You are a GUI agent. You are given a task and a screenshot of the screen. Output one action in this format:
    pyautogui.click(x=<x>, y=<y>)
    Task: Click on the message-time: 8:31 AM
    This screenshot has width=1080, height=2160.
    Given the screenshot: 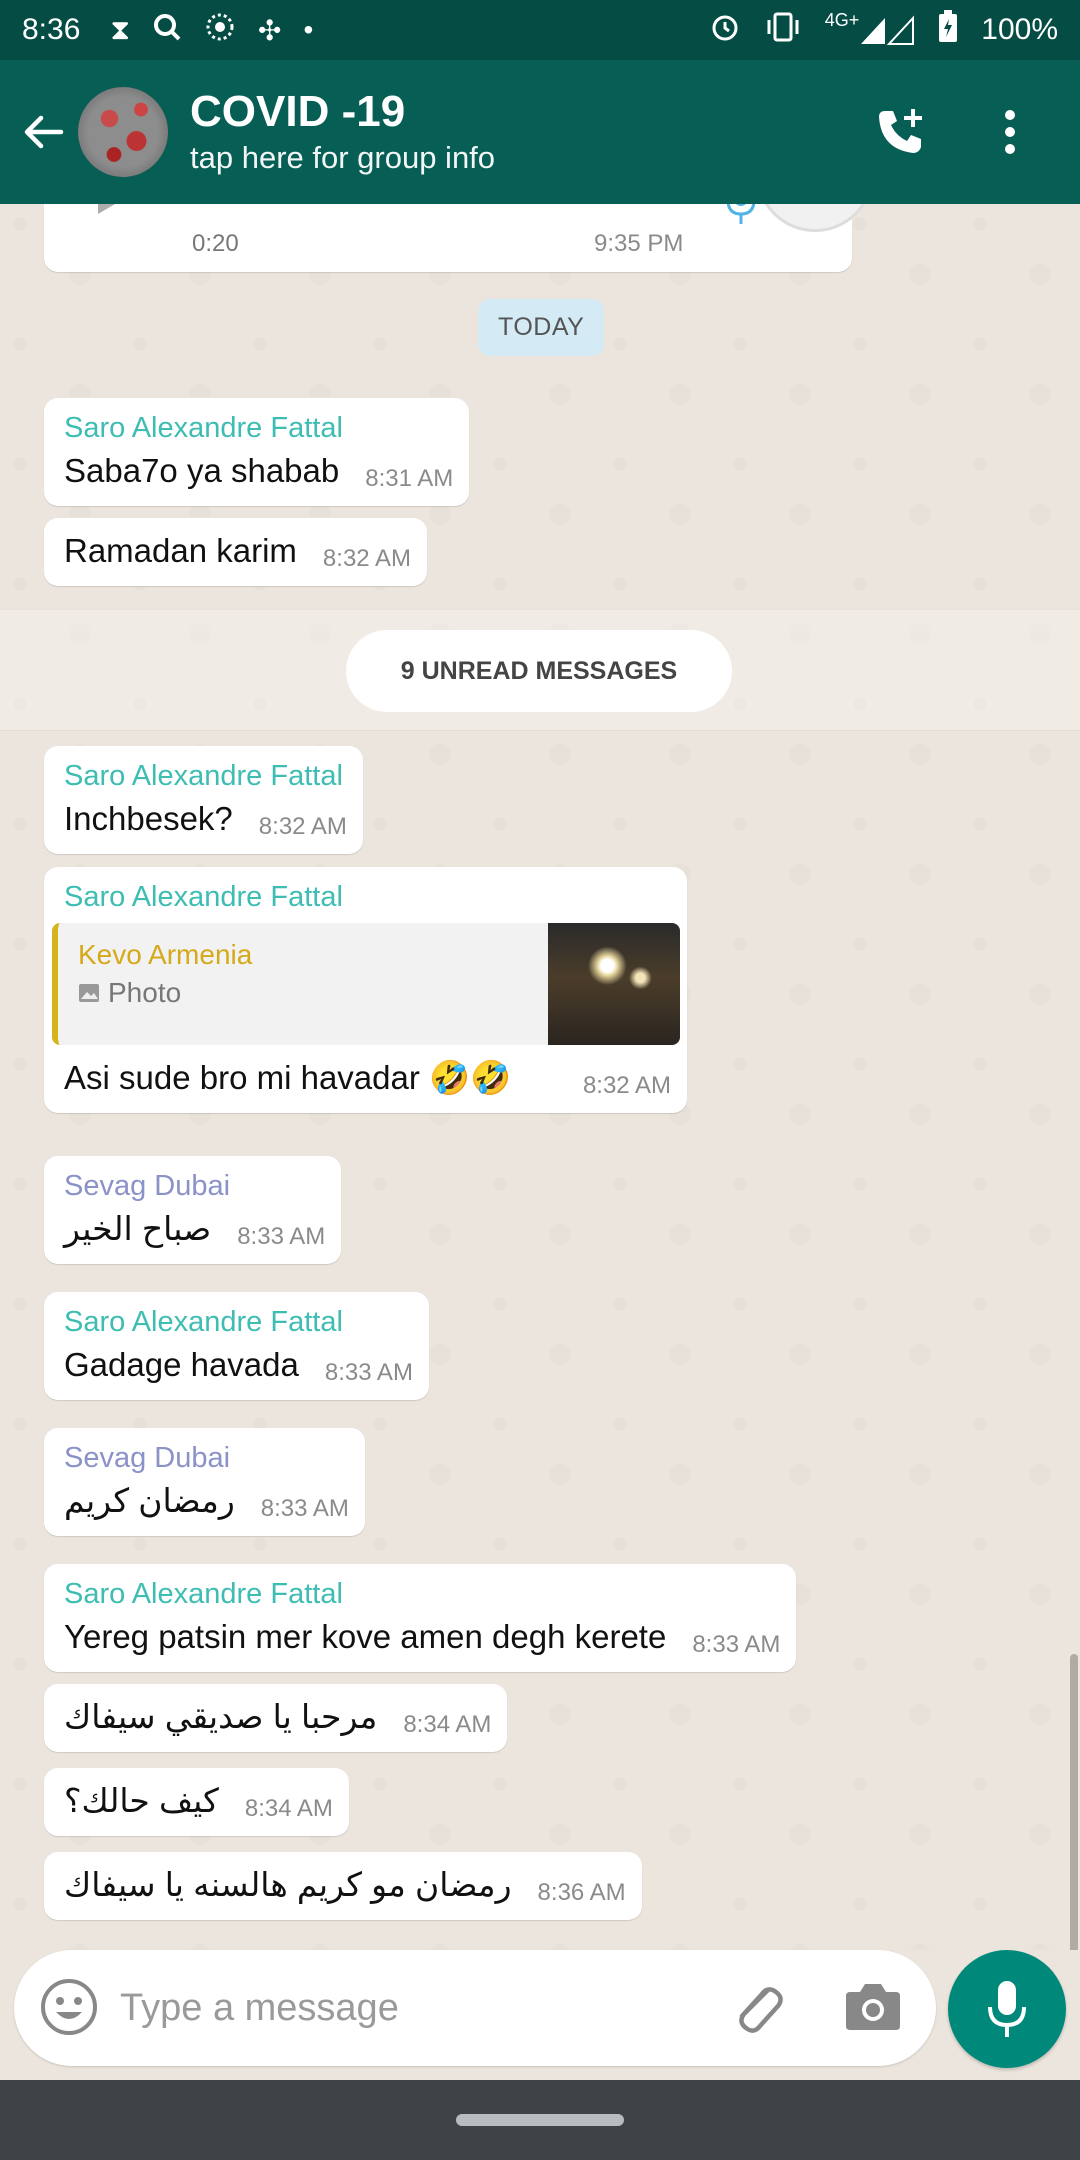 What is the action you would take?
    pyautogui.click(x=409, y=478)
    